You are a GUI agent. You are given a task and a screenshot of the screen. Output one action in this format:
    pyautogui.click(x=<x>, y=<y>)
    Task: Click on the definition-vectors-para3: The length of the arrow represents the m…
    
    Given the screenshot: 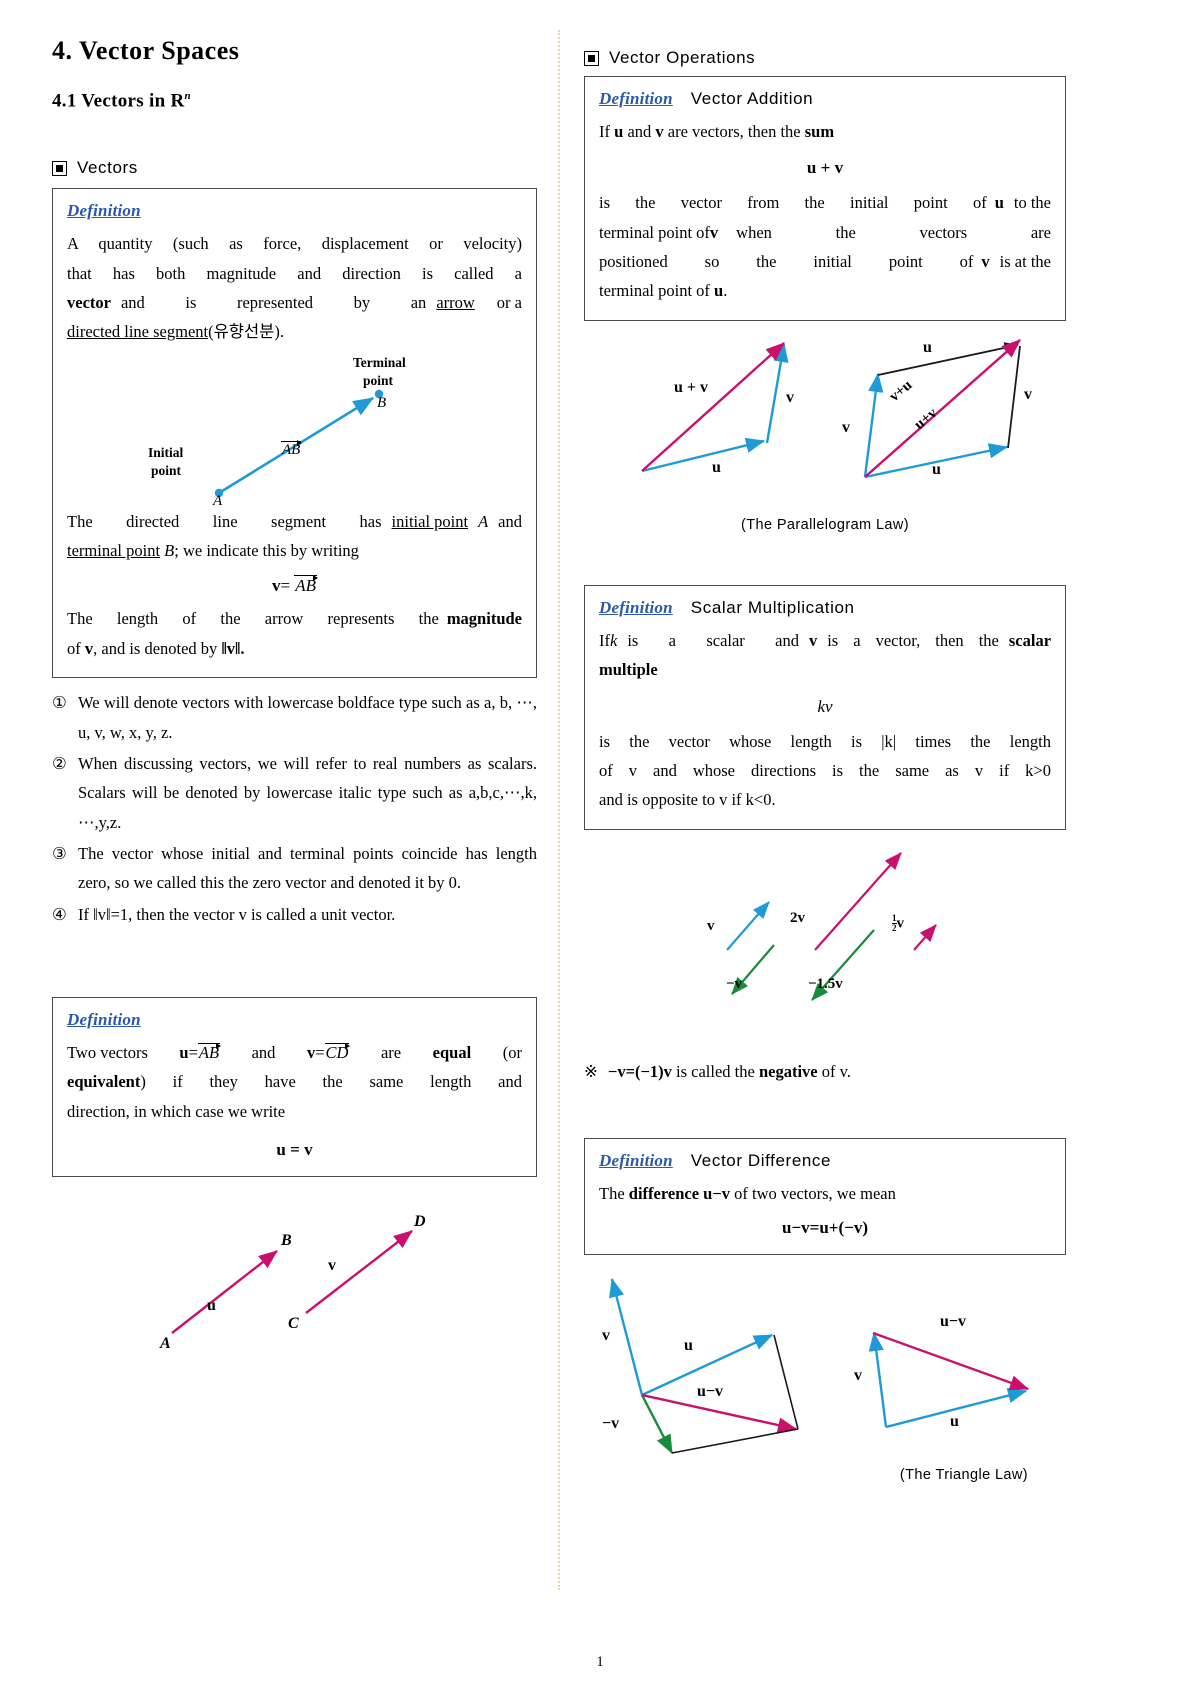 What is the action you would take?
    pyautogui.click(x=294, y=633)
    